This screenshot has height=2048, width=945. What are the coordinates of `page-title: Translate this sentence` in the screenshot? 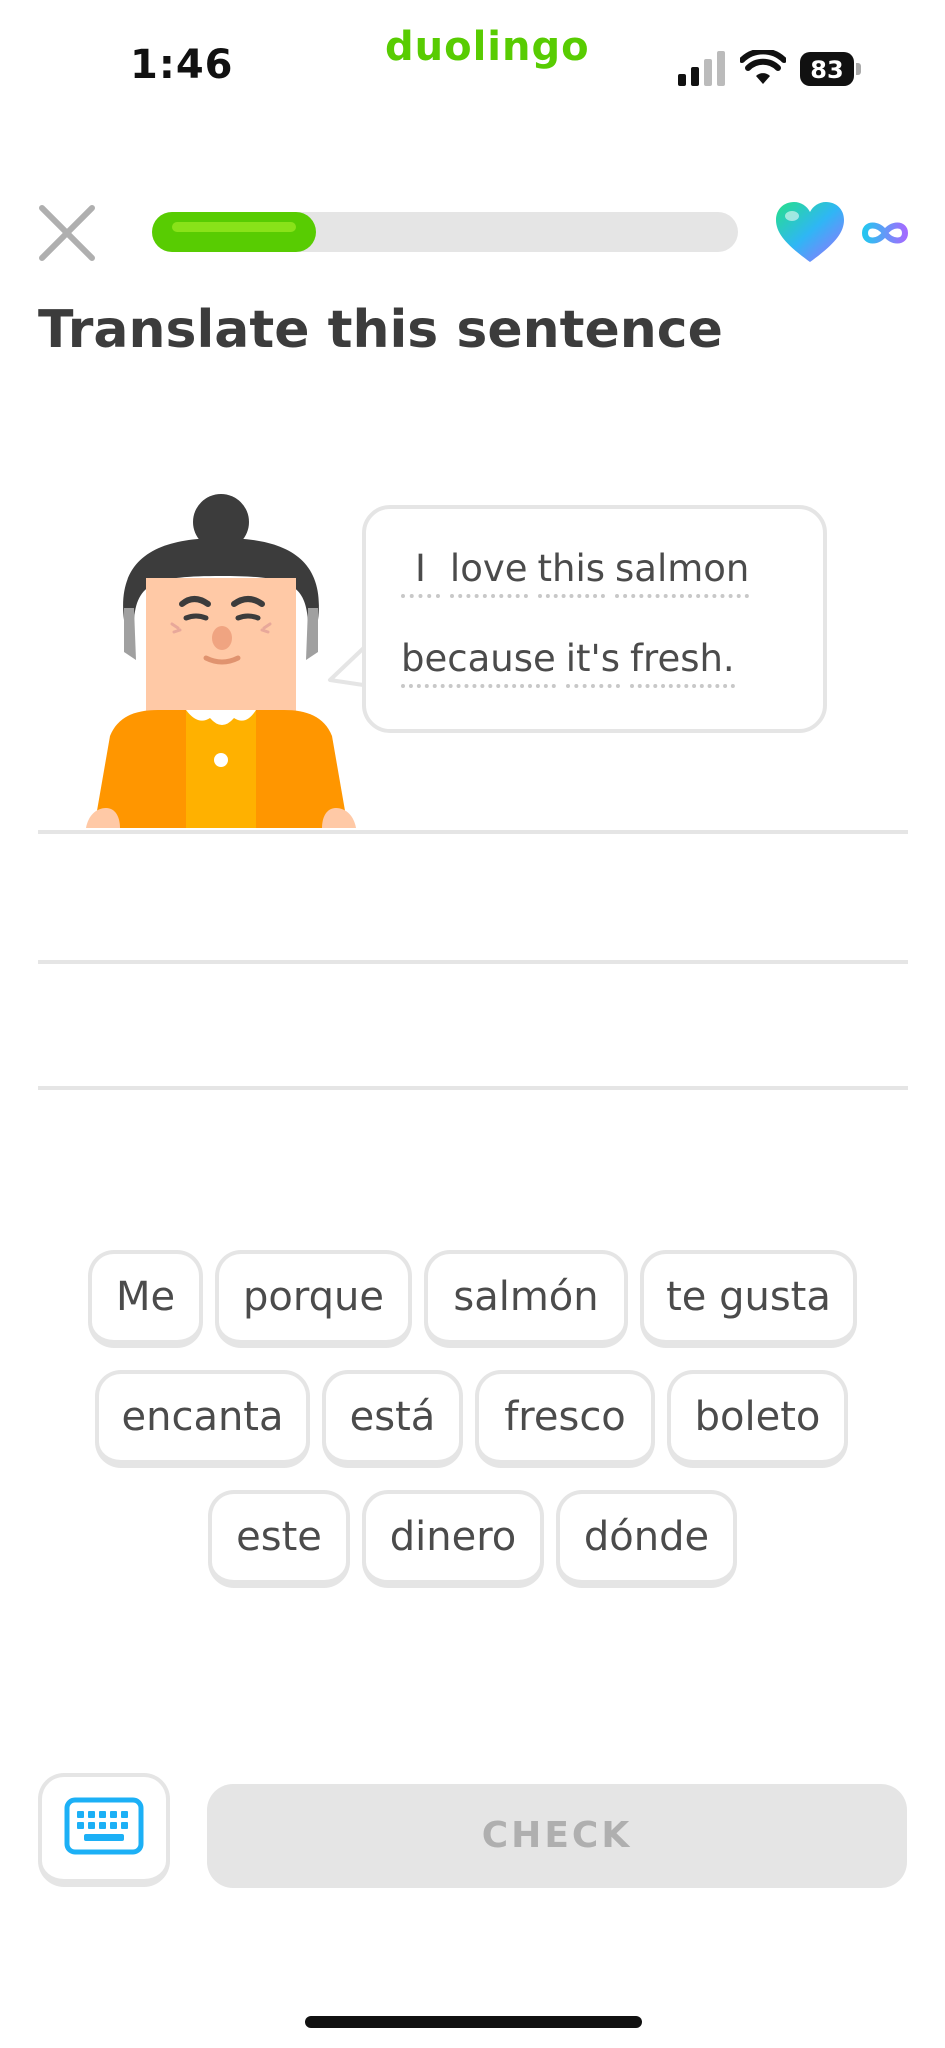 It's located at (380, 330).